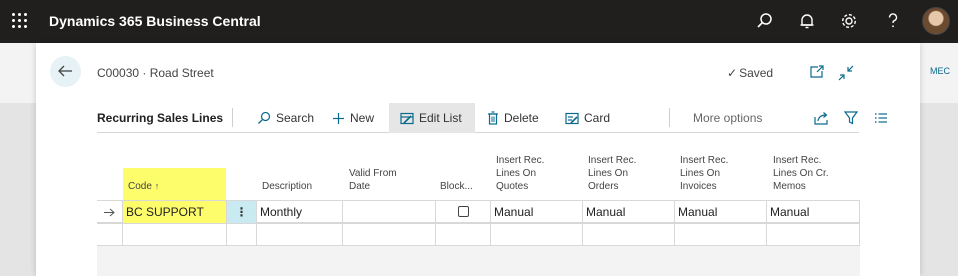 This screenshot has height=276, width=958. Describe the element at coordinates (721, 235) in the screenshot. I see `cell-insert-invoices` at that location.